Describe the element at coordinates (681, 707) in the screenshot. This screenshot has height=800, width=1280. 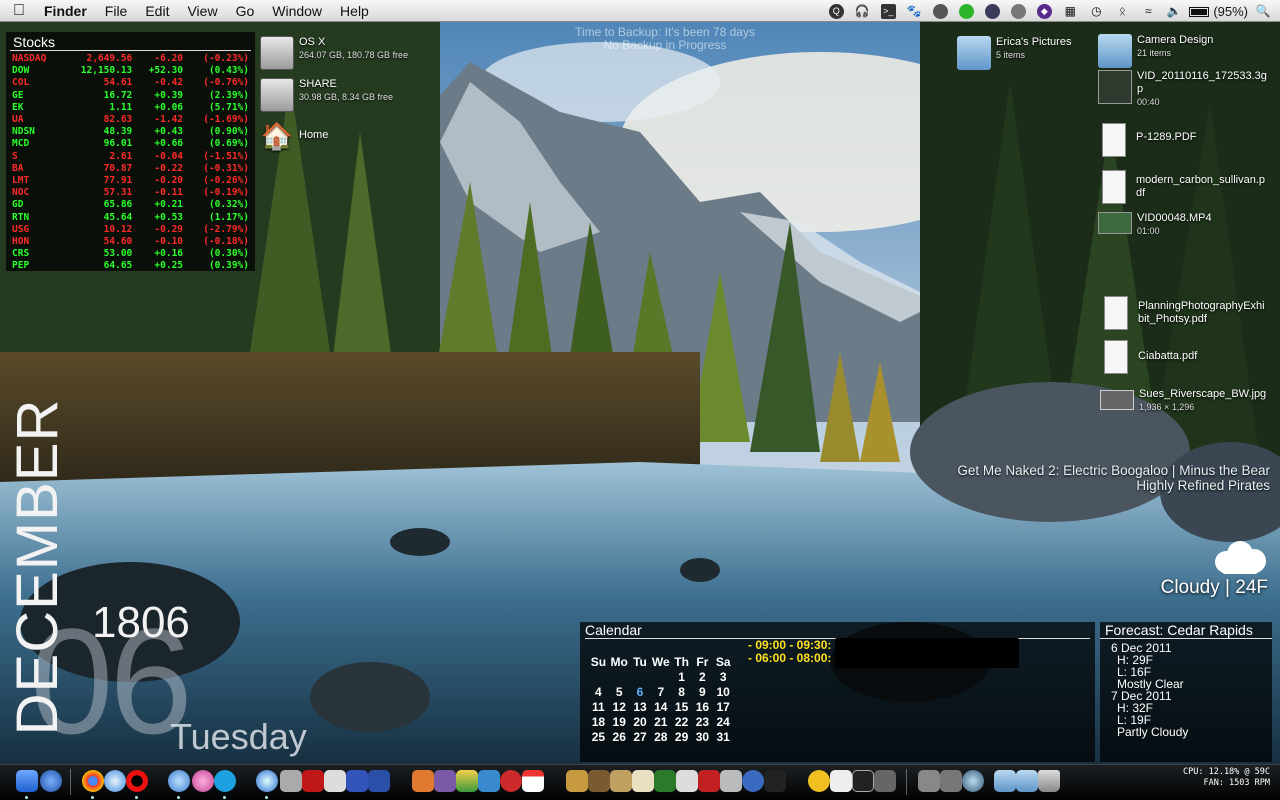
I see `calendar-day: 15` at that location.